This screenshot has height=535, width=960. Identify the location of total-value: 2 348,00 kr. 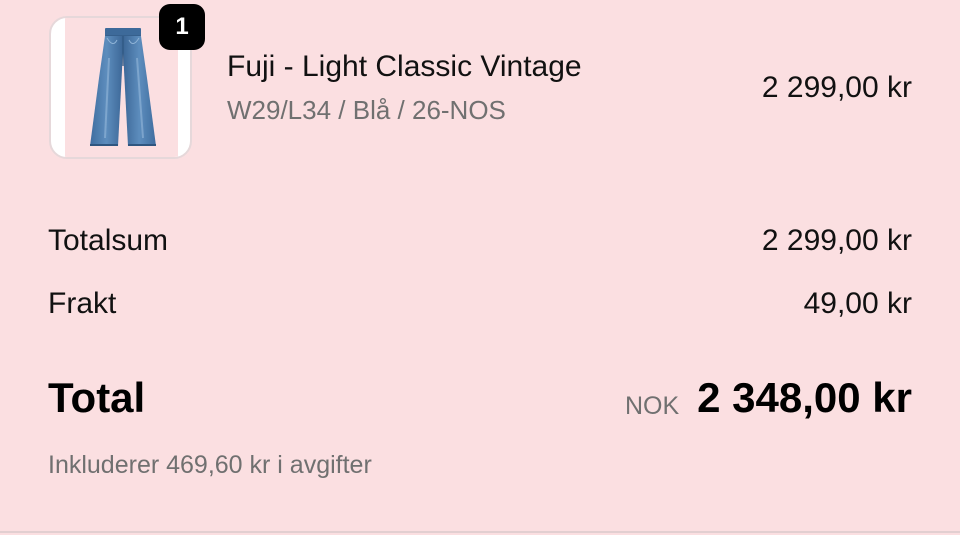
(804, 397).